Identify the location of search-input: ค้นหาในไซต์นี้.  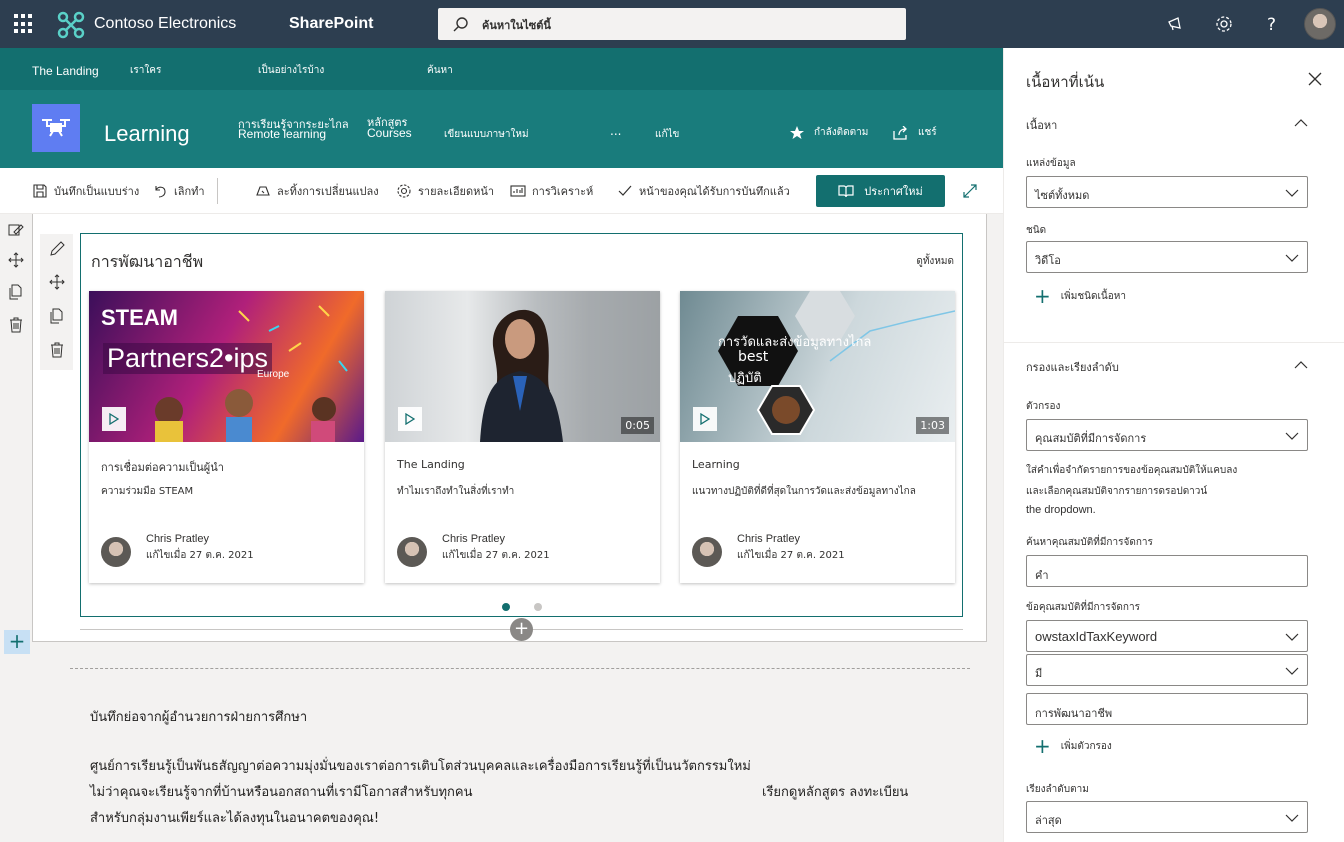
(516, 25).